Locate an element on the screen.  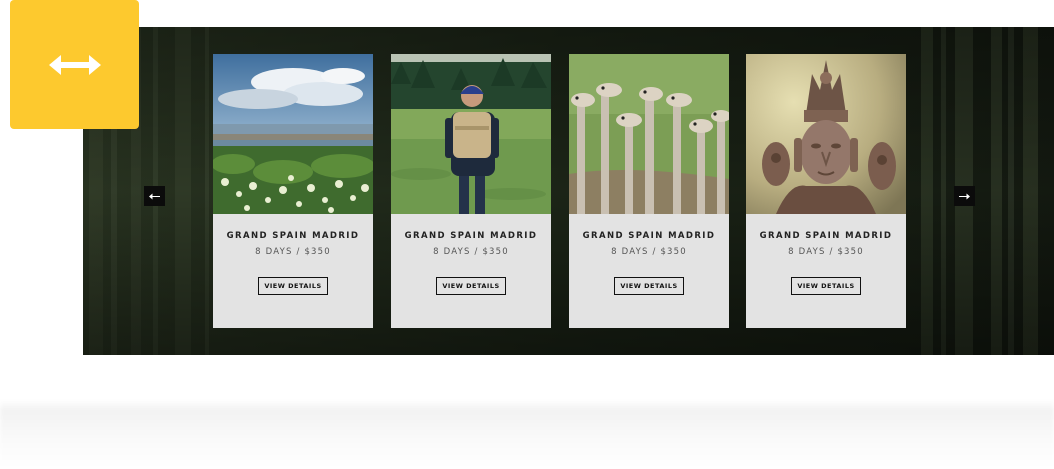
coastal-landscape-photo is located at coordinates (293, 134).